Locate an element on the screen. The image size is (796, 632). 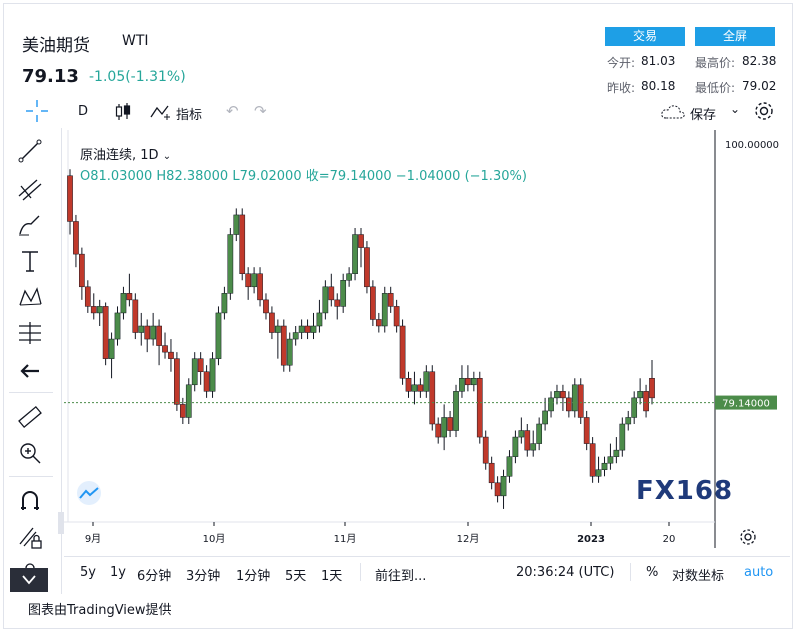
indicators-button: 指标 is located at coordinates (189, 113).